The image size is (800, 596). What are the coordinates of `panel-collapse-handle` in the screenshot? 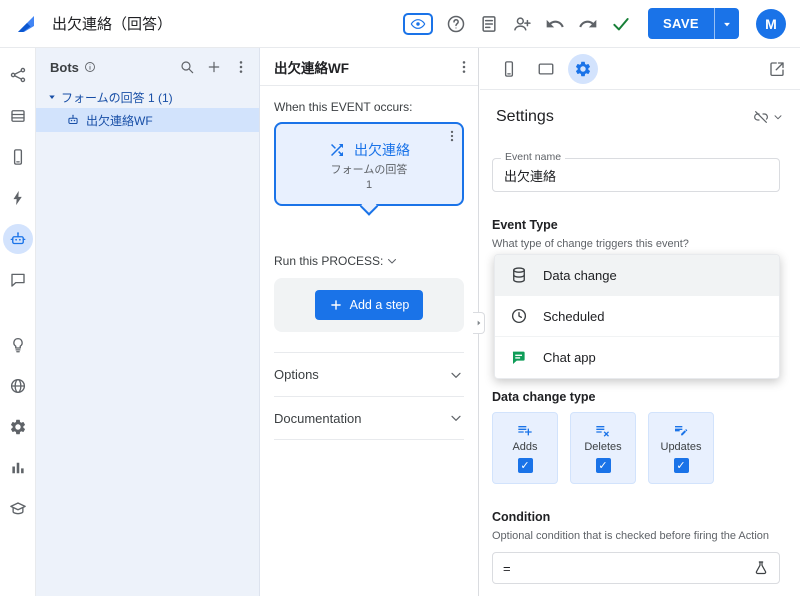 It's located at (479, 323).